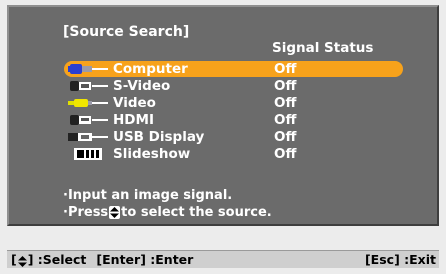 The width and height of the screenshot is (446, 274). What do you see at coordinates (167, 212) in the screenshot?
I see `help-line-2: ·Press to select the source.` at bounding box center [167, 212].